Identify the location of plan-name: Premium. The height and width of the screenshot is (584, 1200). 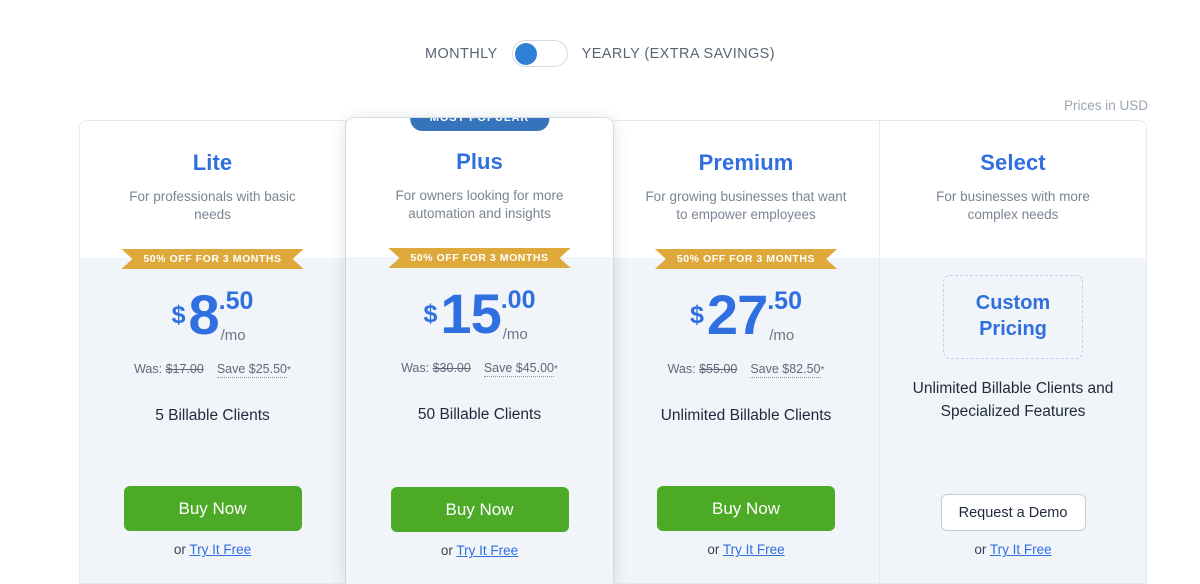
(746, 162).